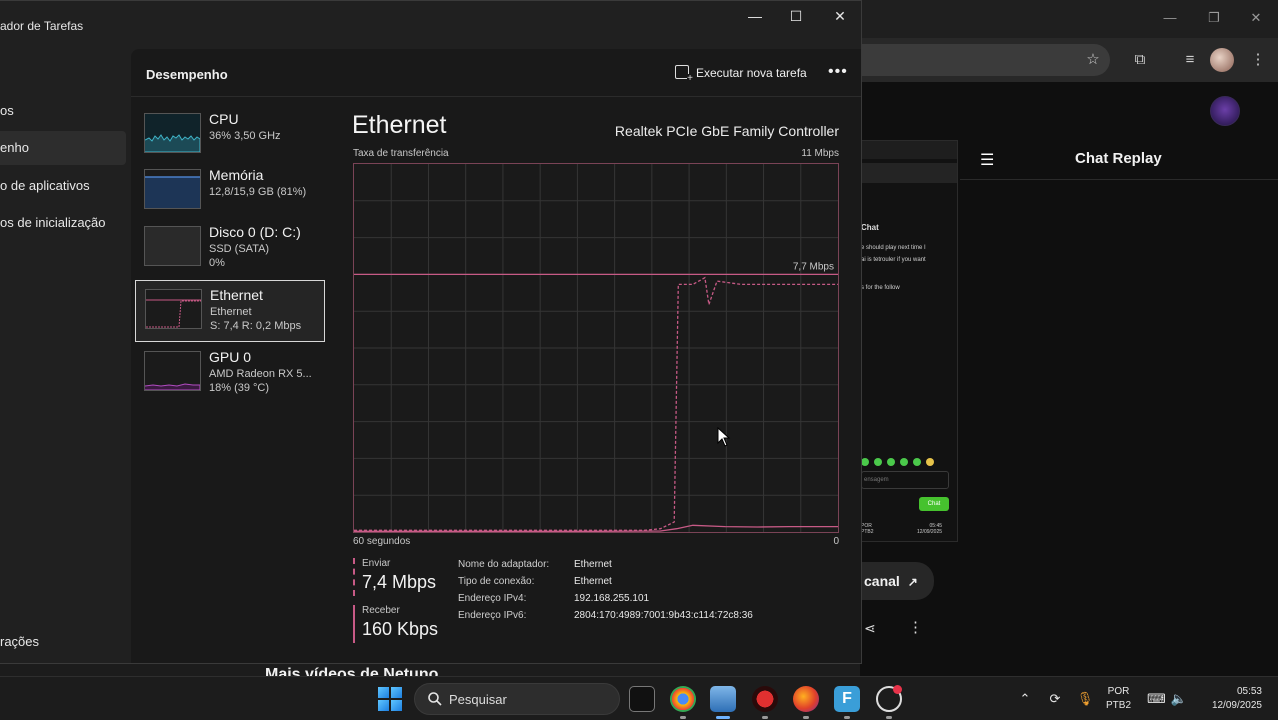  I want to click on page-title: Desempenho, so click(187, 74).